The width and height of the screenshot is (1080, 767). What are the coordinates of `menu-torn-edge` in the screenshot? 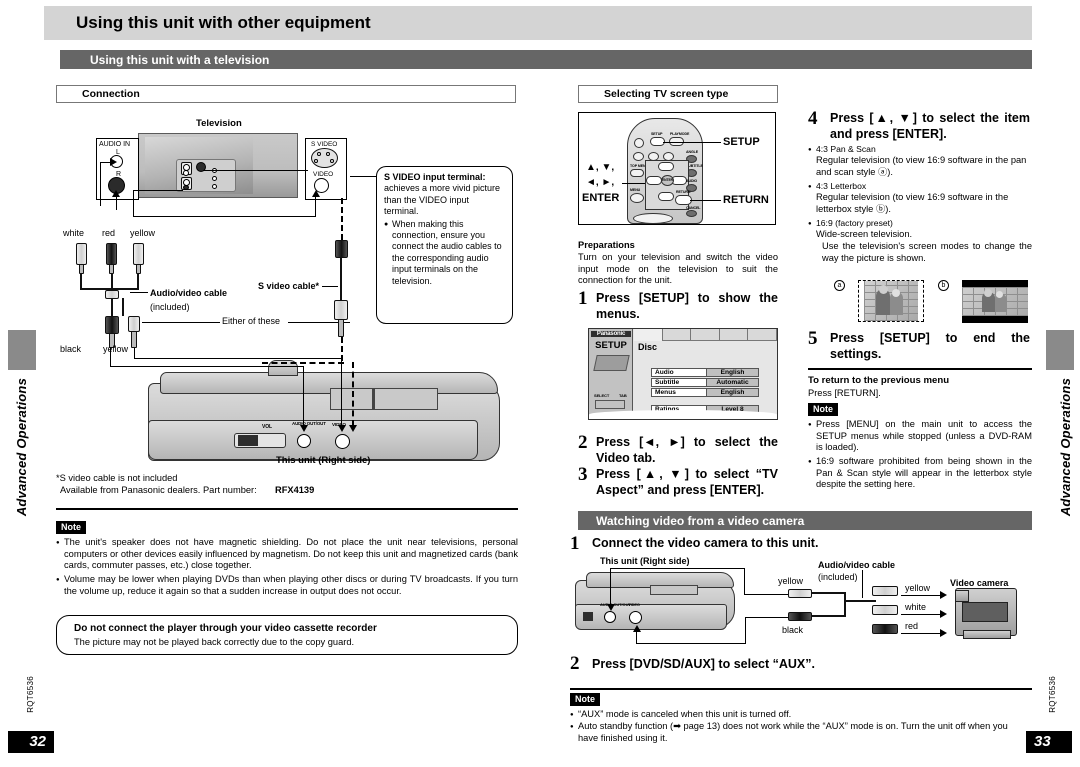 It's located at (683, 414).